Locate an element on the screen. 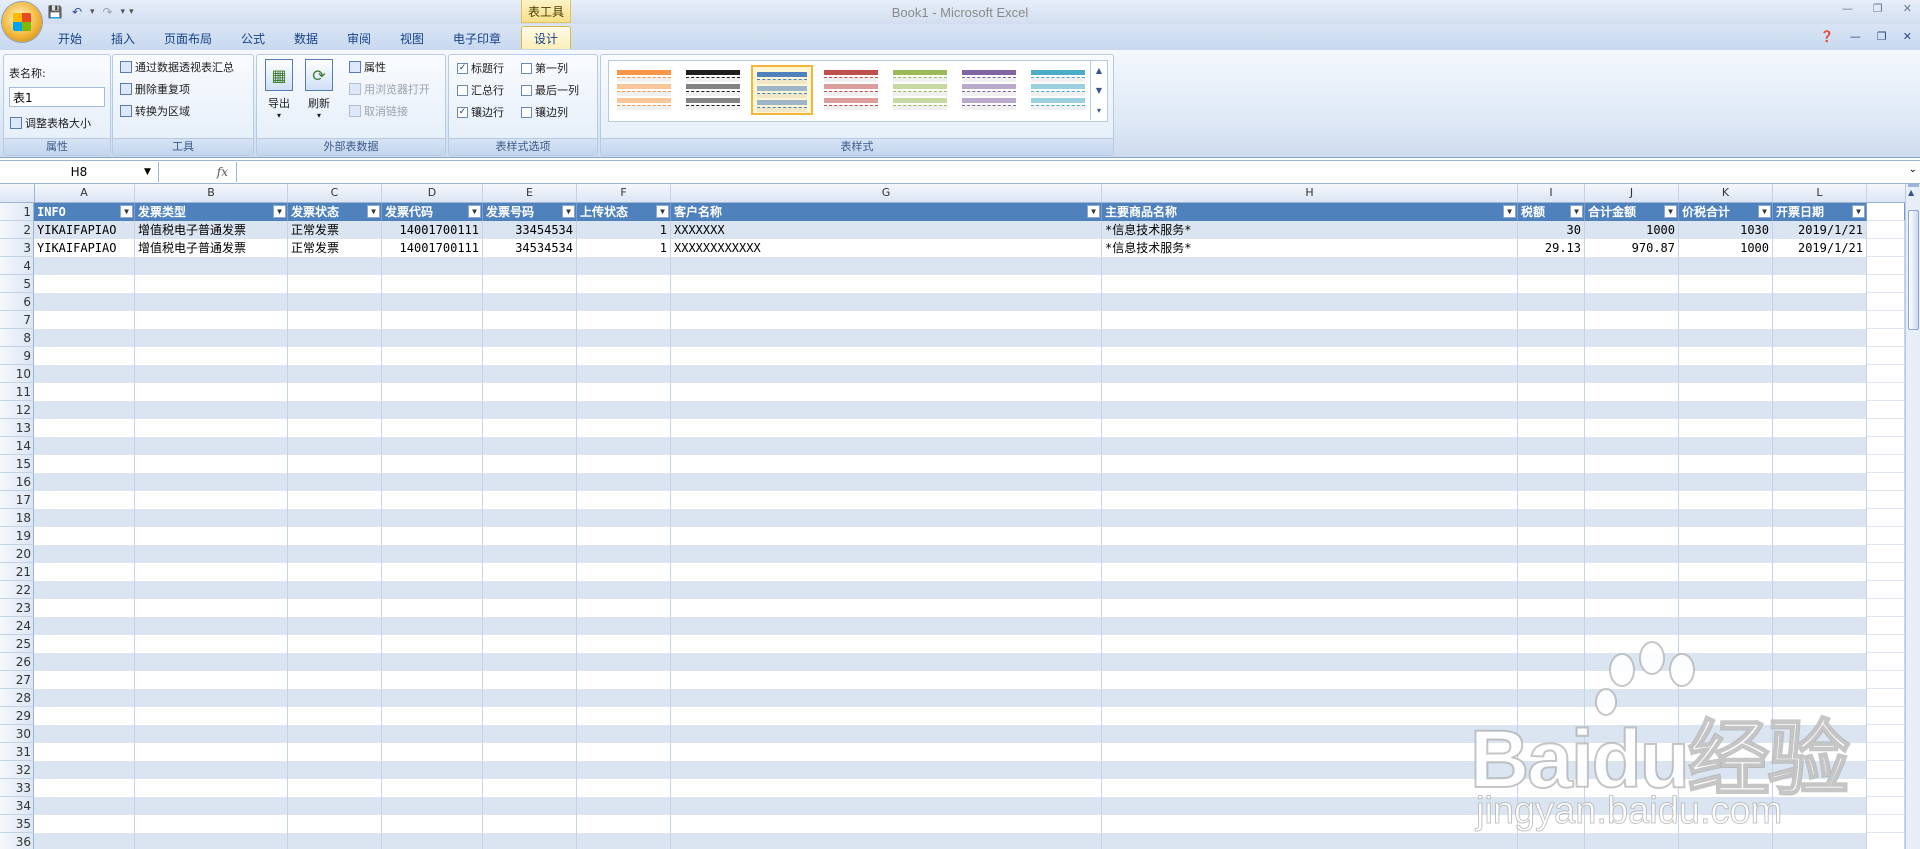 The width and height of the screenshot is (1920, 849). data-cell: YIKAIFAPIAO is located at coordinates (84, 248).